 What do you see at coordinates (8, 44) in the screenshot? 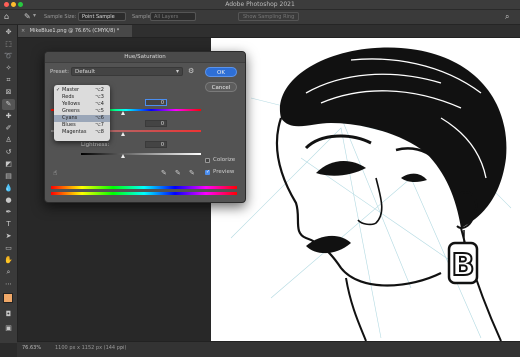
I see `marquee-tool-icon: ⬚` at bounding box center [8, 44].